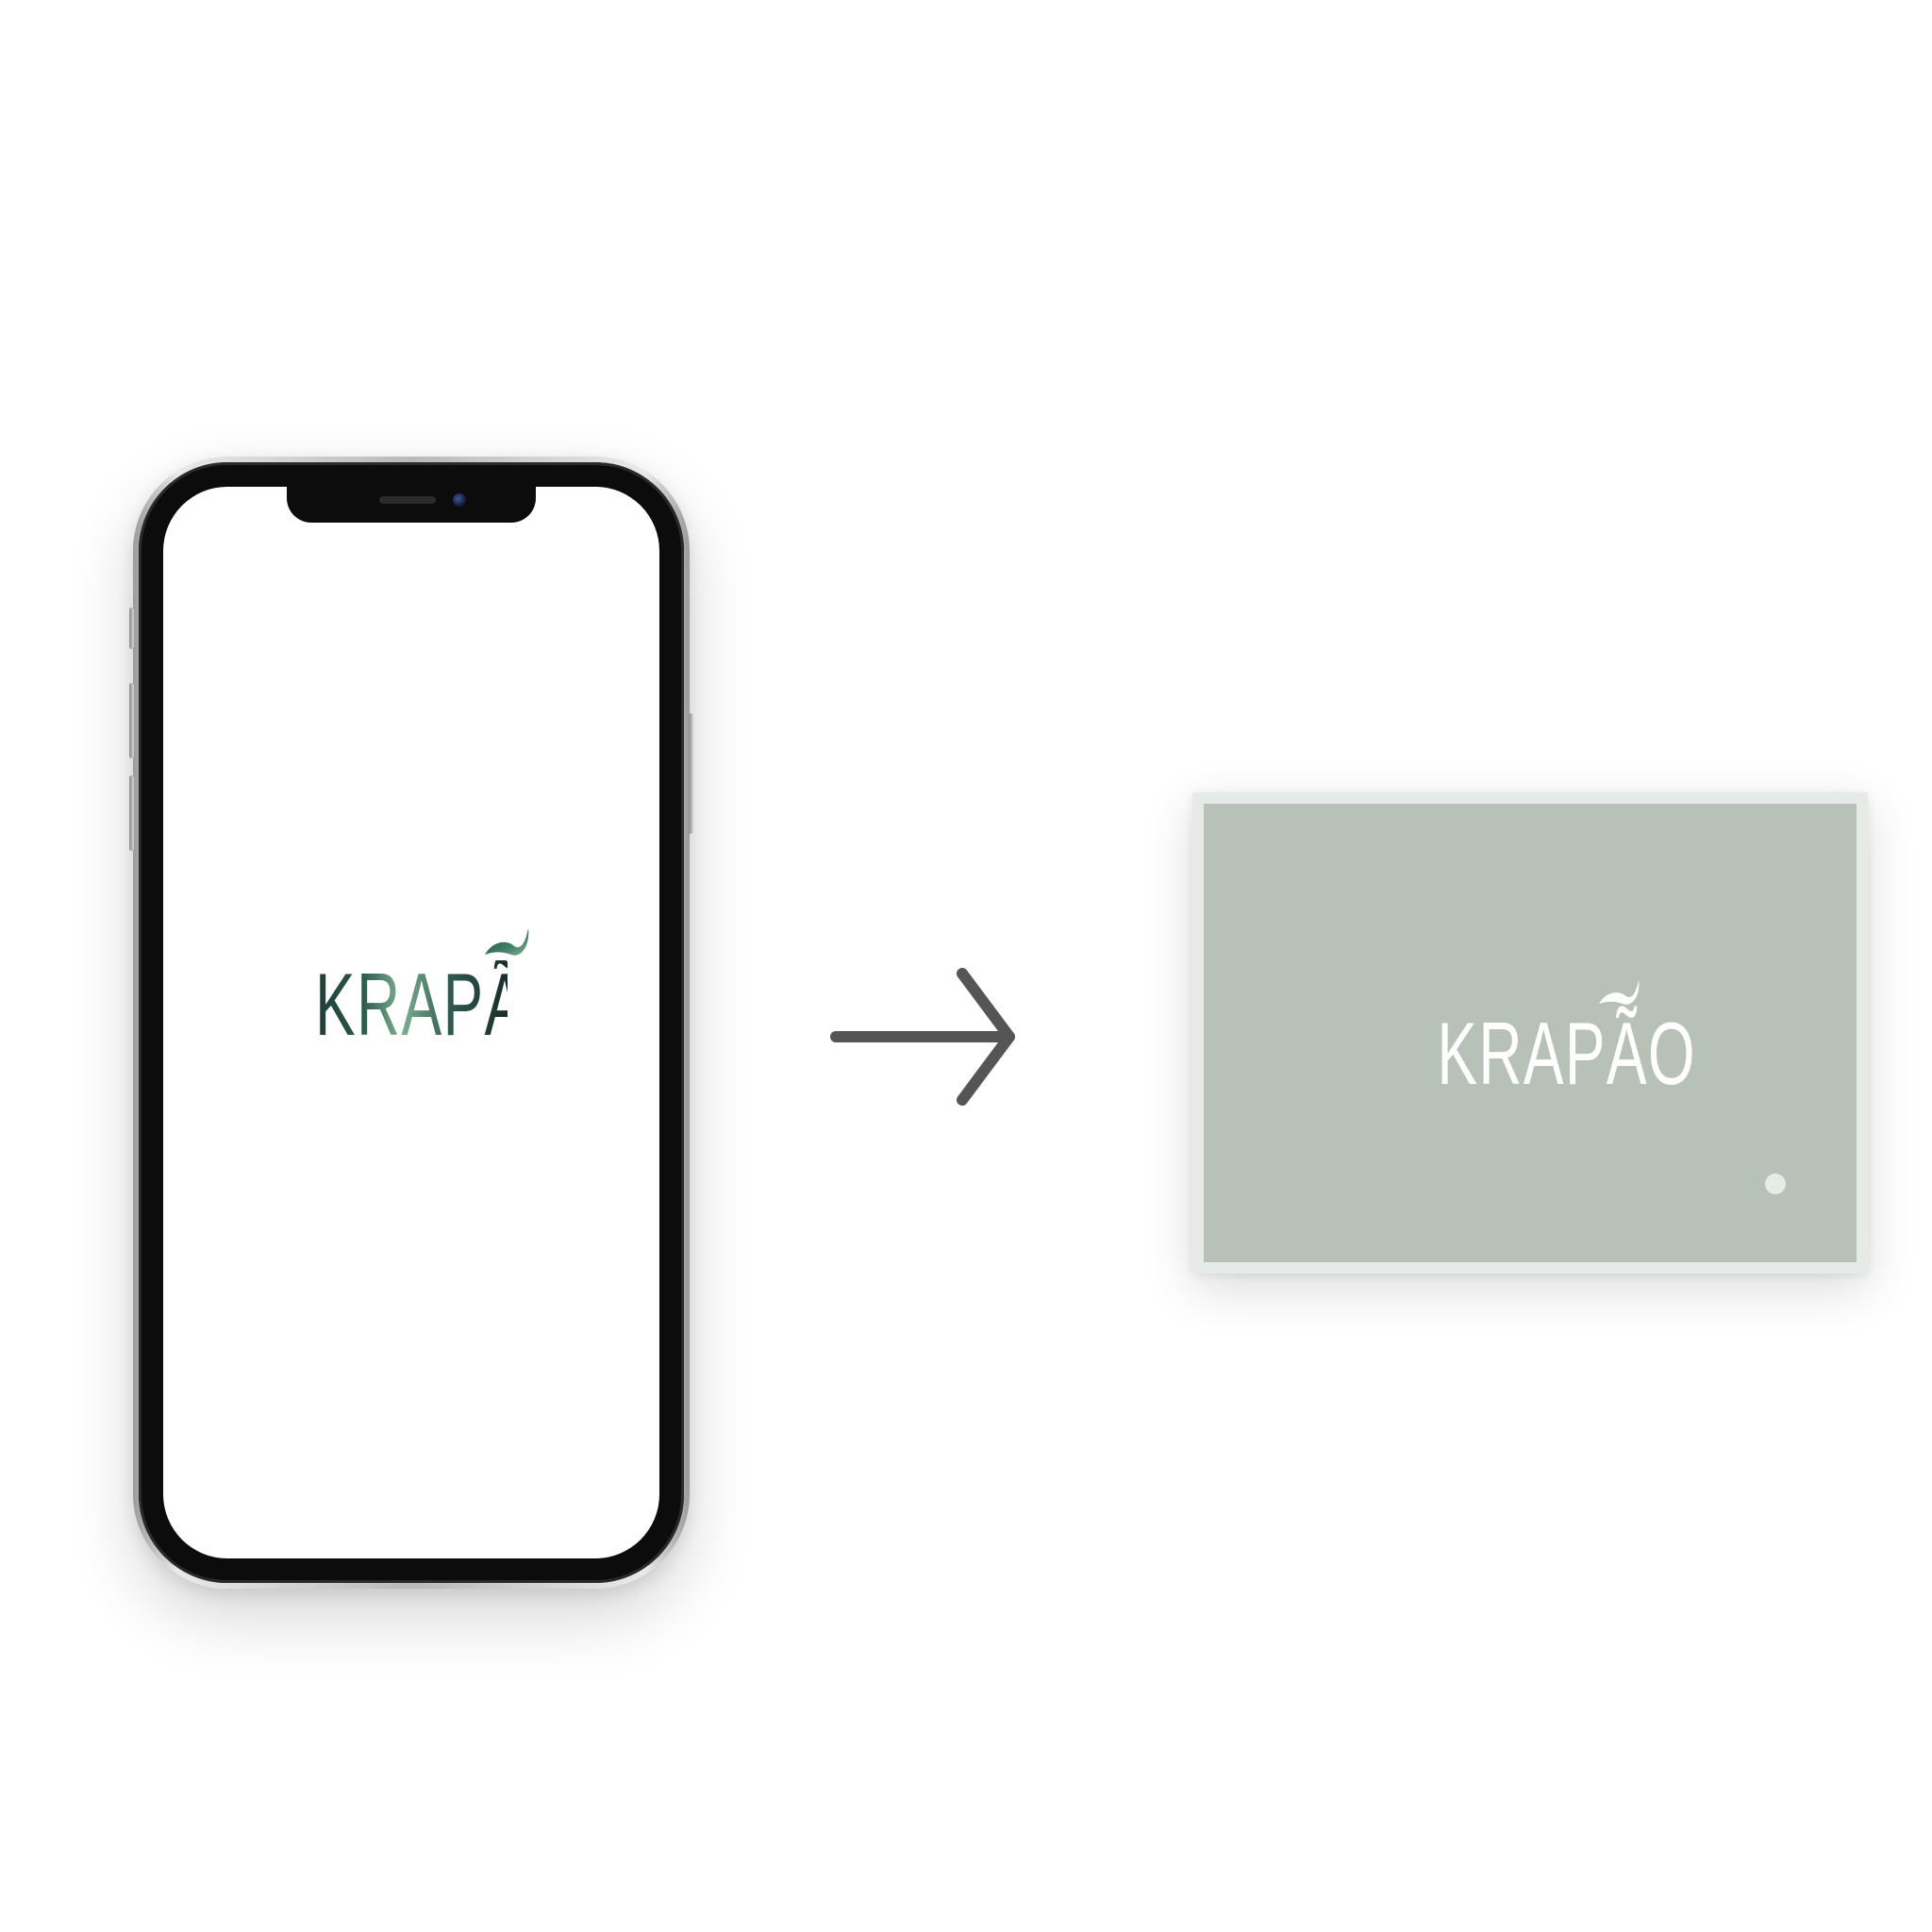  I want to click on phone-brand-name: KRAPÃO, so click(445, 1005).